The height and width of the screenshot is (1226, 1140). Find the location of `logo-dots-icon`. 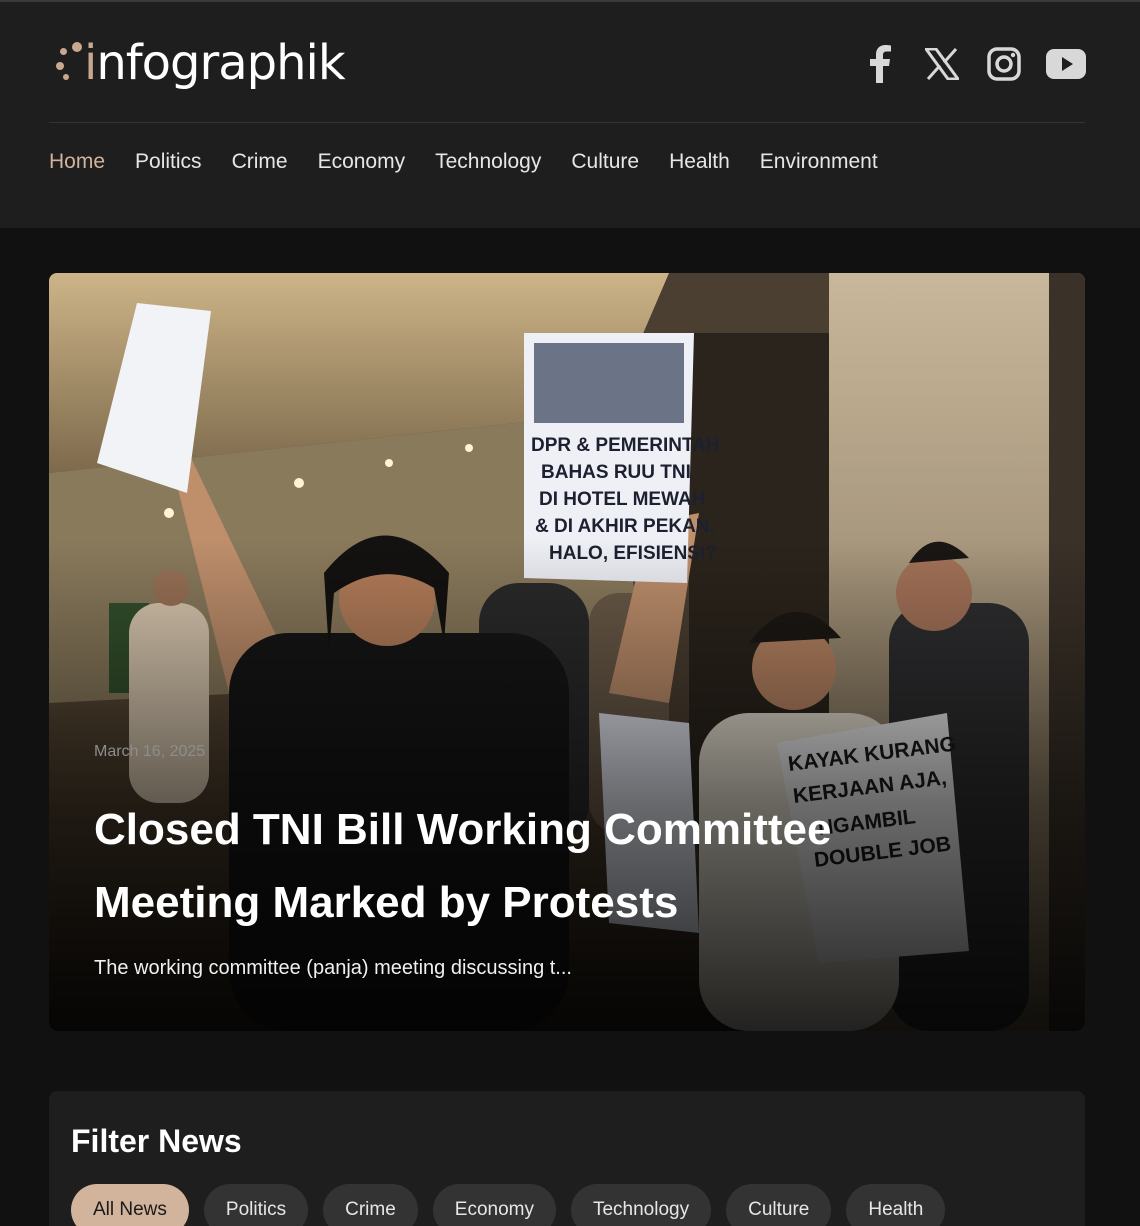

logo-dots-icon is located at coordinates (69, 63).